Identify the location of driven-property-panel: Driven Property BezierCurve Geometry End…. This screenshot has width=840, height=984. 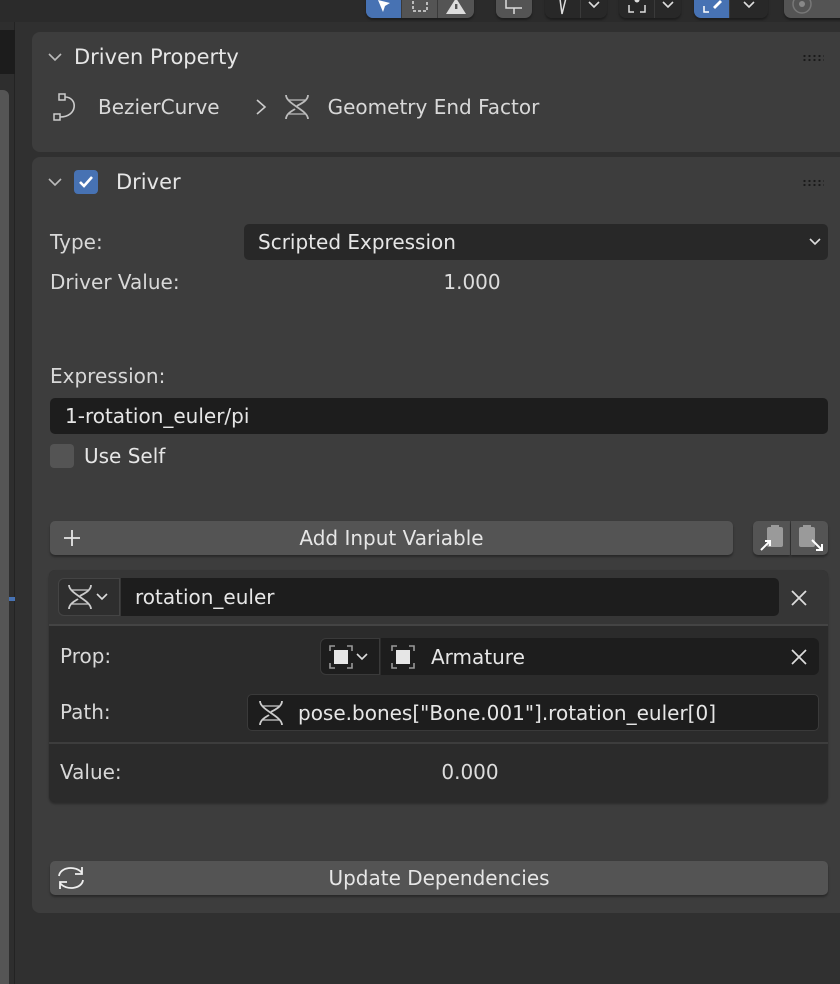
(436, 92).